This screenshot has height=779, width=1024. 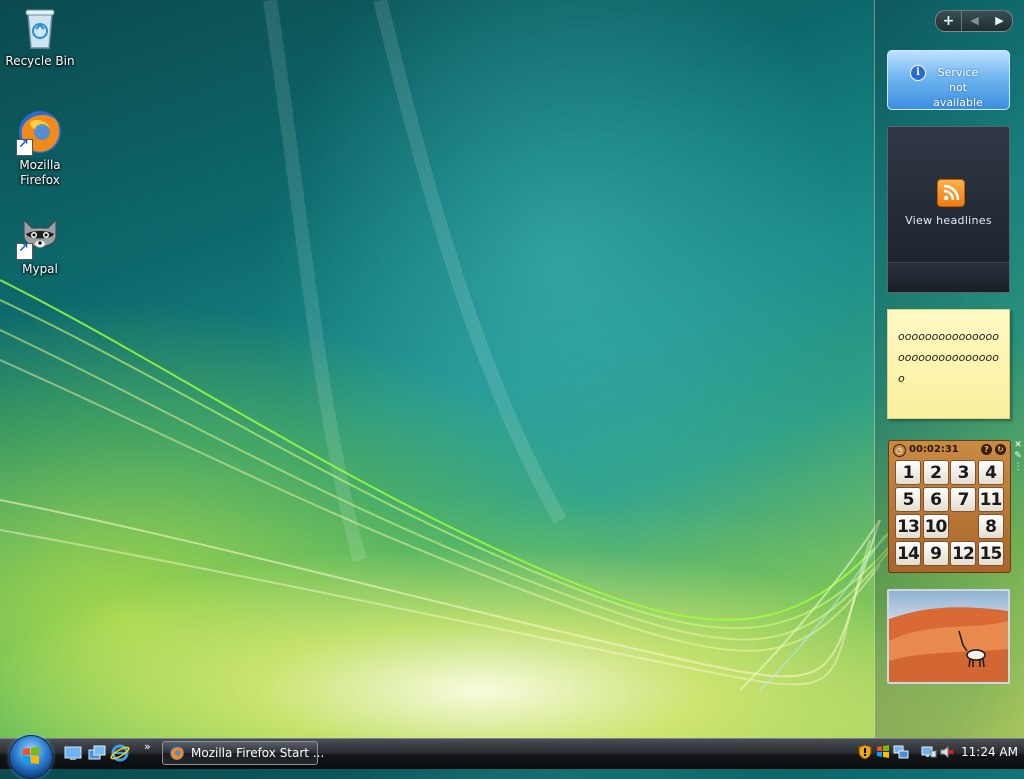 What do you see at coordinates (950, 357) in the screenshot?
I see `note-text: ooooooooooooooooooooooooooooooo` at bounding box center [950, 357].